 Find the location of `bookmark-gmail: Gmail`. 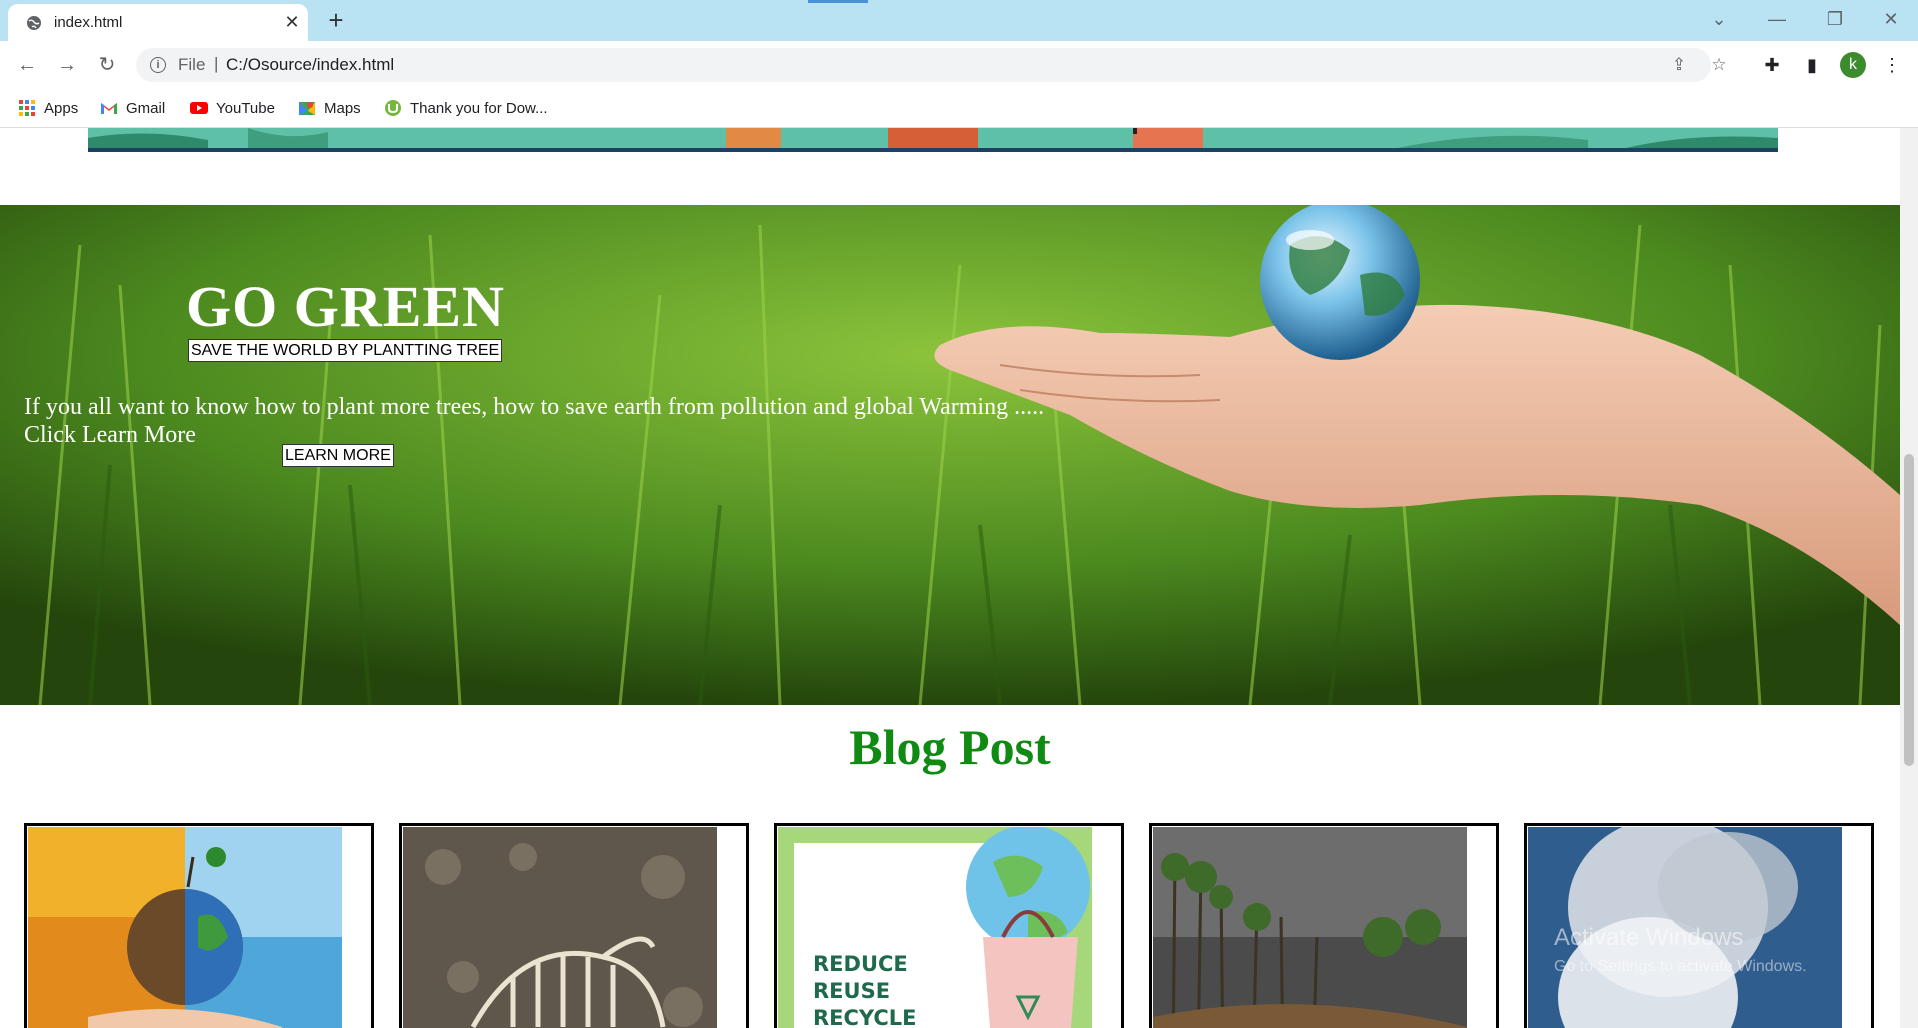

bookmark-gmail: Gmail is located at coordinates (132, 108).